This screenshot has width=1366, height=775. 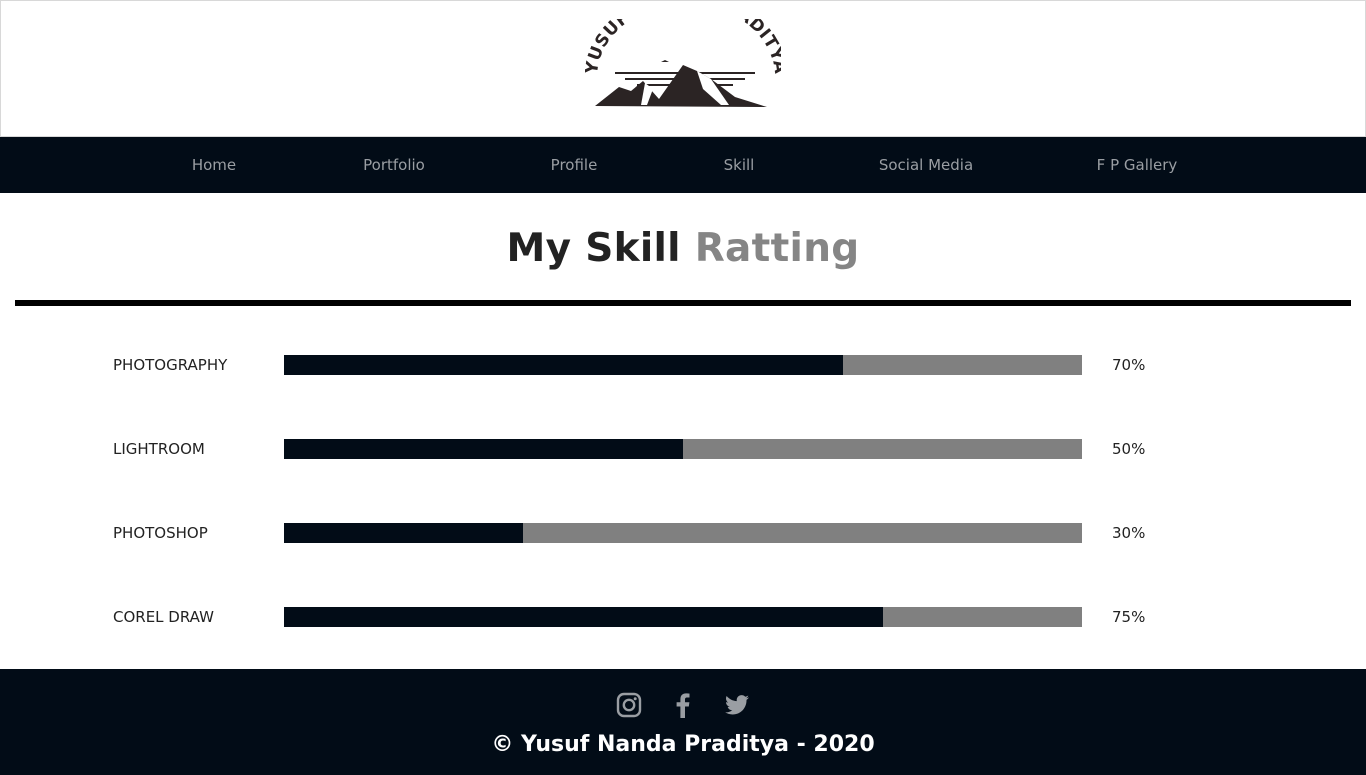 I want to click on facebook-icon, so click(x=683, y=705).